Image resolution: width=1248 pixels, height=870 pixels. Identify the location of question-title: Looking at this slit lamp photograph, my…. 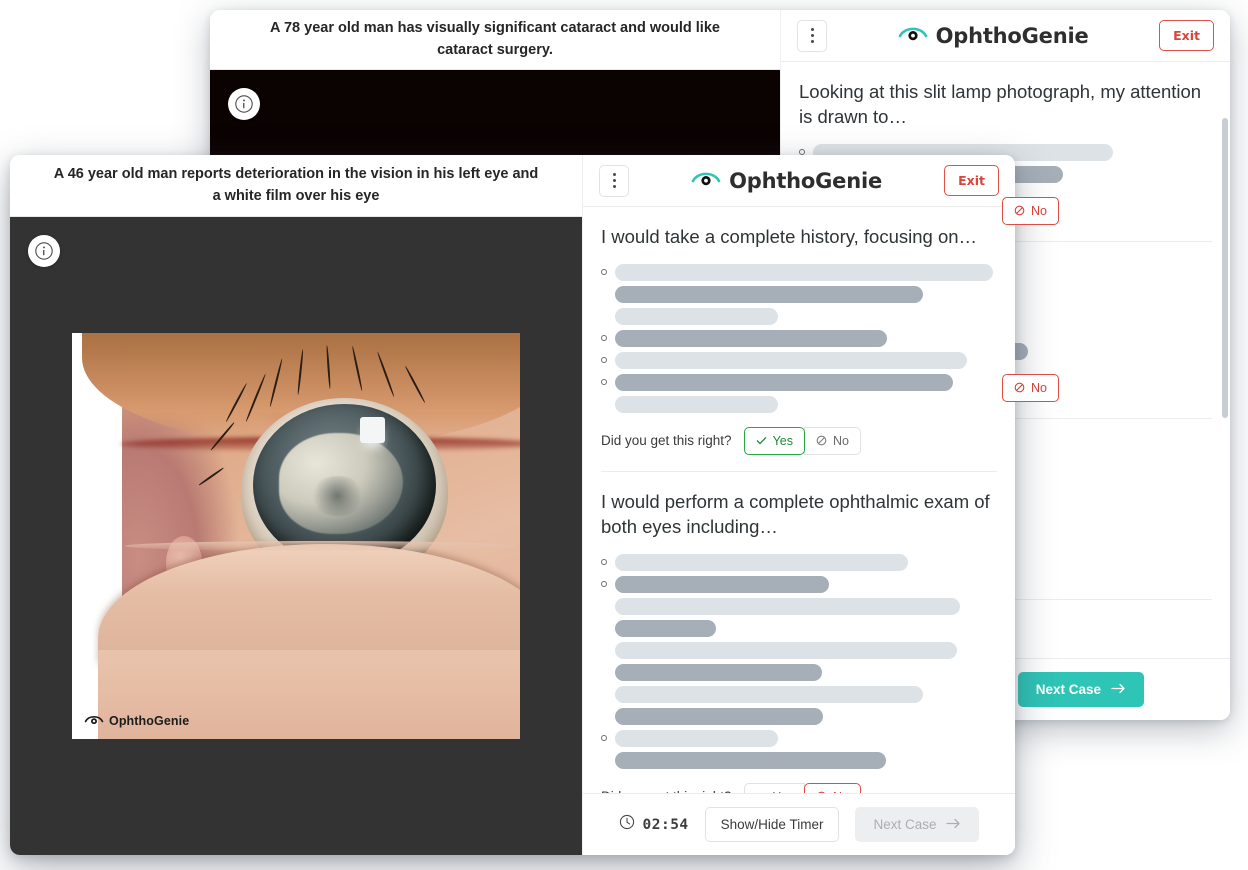
(1000, 104).